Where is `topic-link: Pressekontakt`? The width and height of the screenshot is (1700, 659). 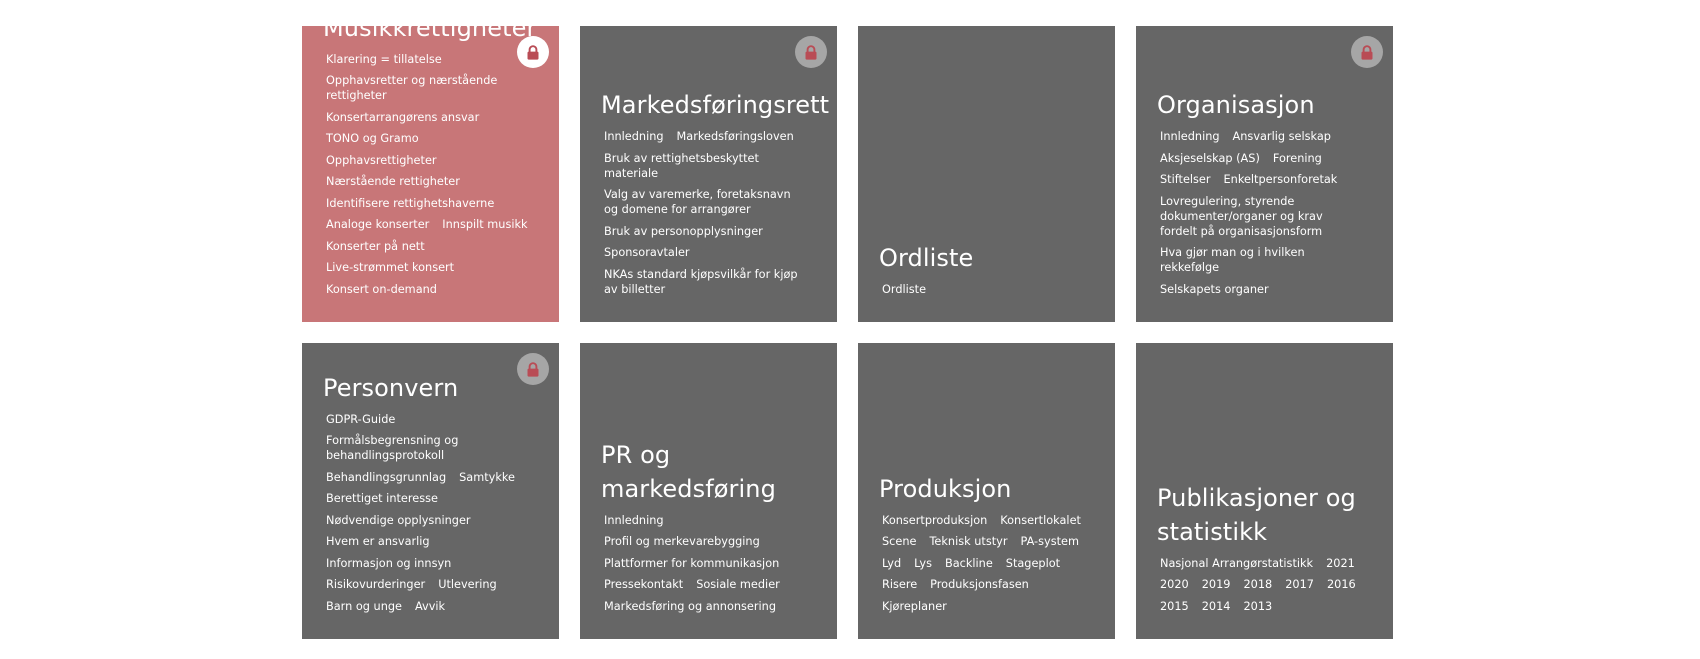
topic-link: Pressekontakt is located at coordinates (643, 584).